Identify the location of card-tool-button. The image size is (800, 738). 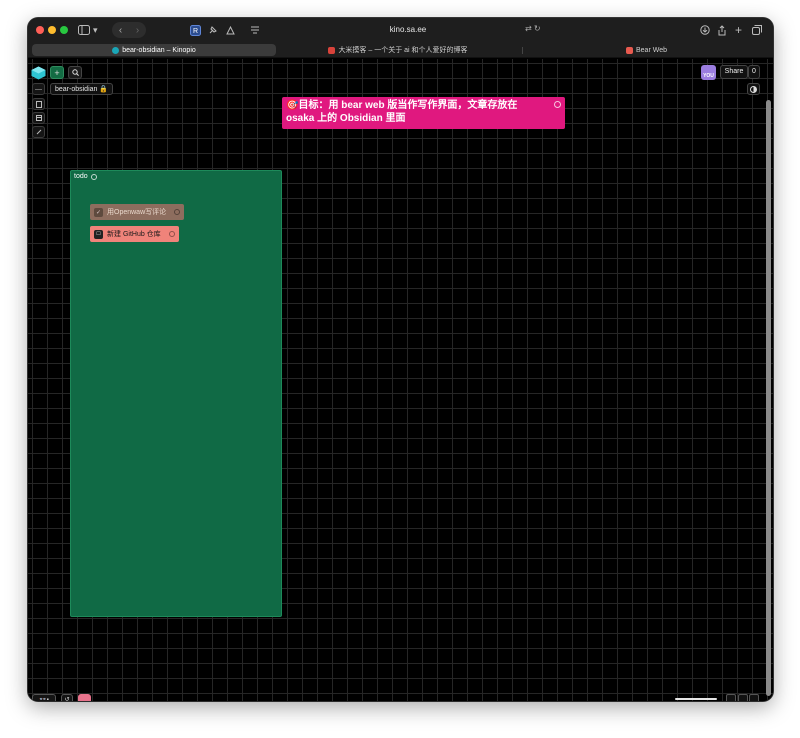
(38, 104).